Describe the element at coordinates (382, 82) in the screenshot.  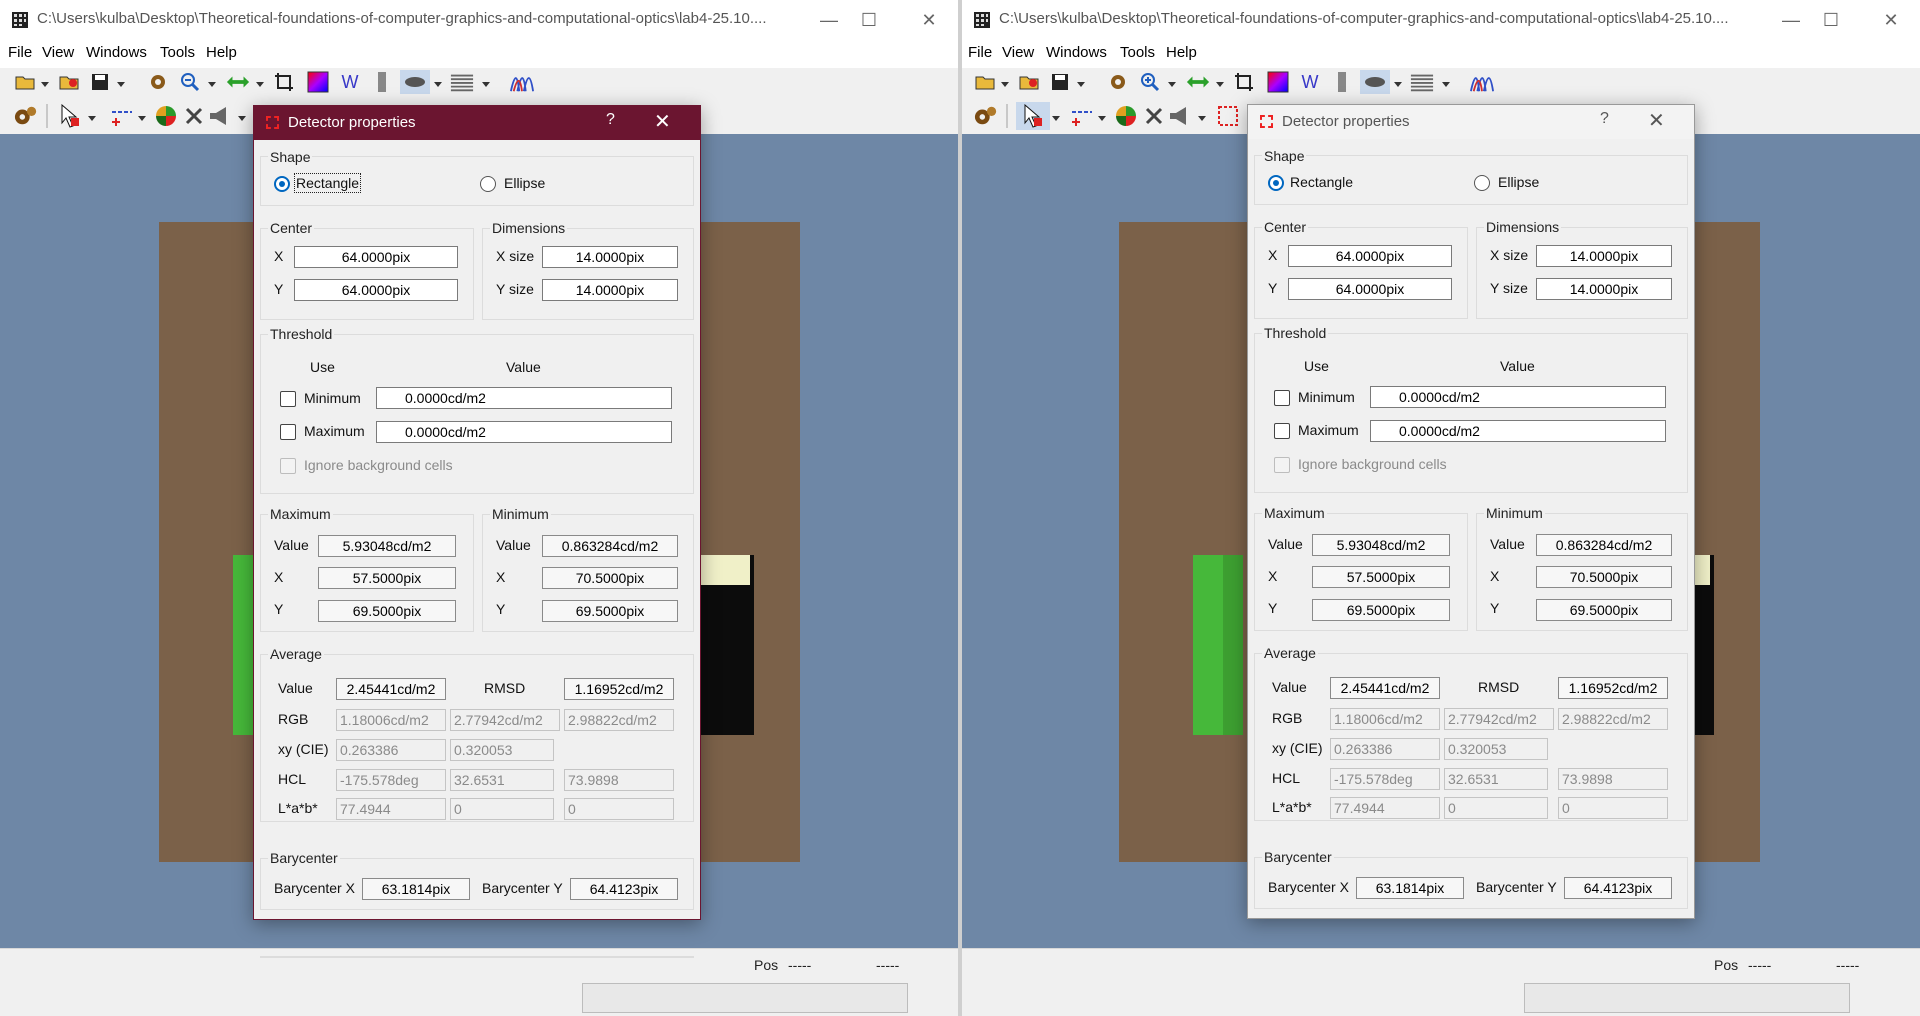
I see `bar-icon` at that location.